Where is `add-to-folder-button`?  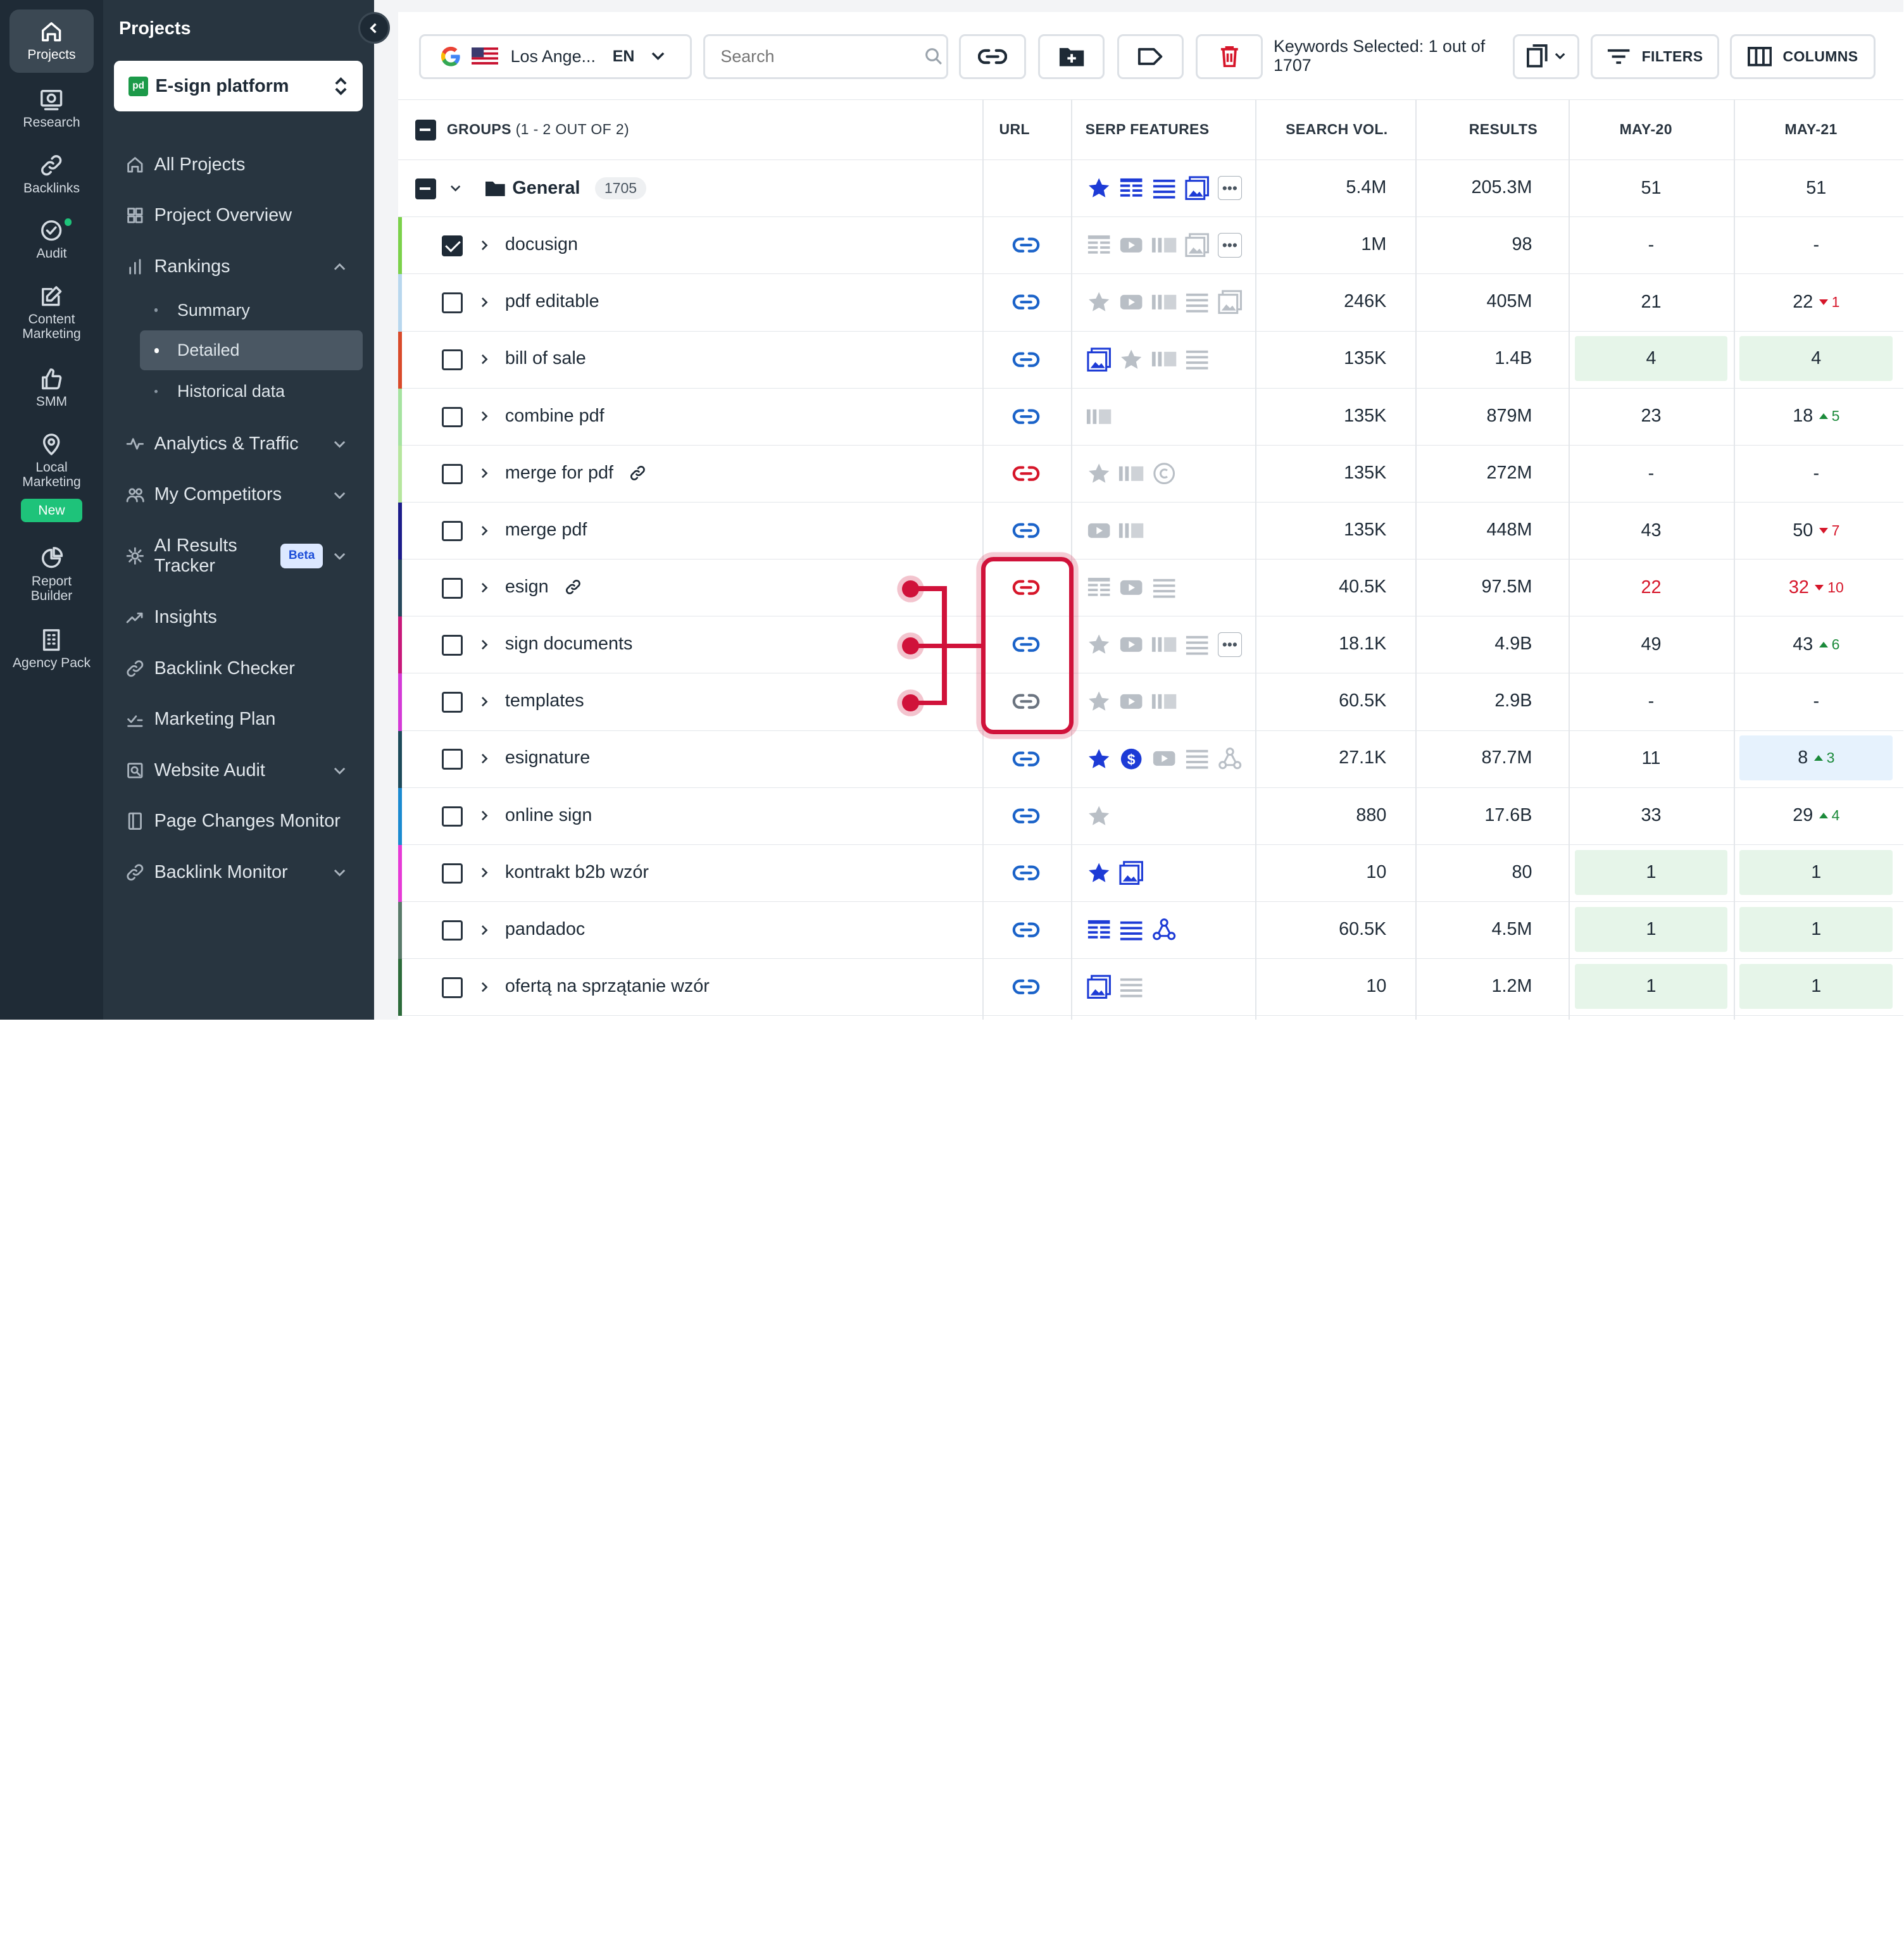
add-to-folder-button is located at coordinates (1071, 56).